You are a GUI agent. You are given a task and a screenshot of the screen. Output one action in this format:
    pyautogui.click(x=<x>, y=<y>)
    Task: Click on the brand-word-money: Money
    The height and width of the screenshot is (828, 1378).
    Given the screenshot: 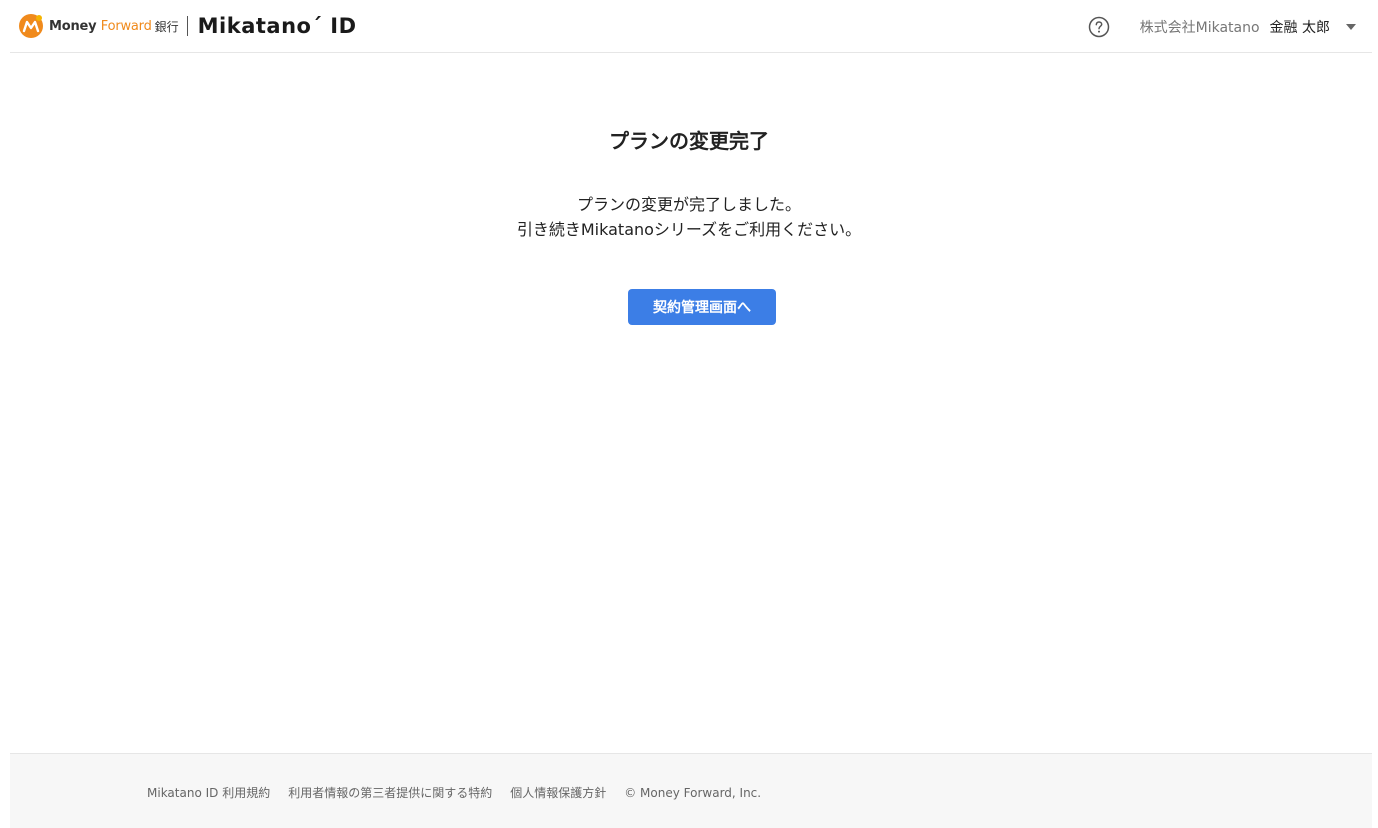 What is the action you would take?
    pyautogui.click(x=73, y=26)
    